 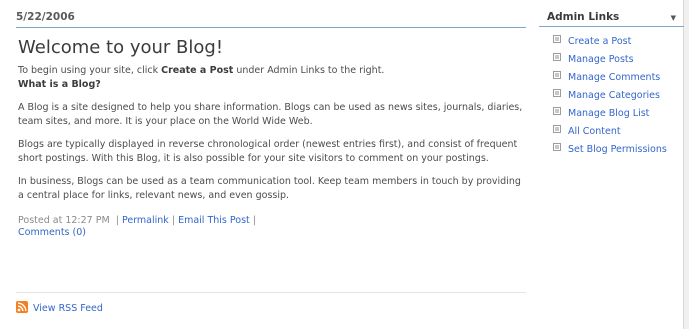 What do you see at coordinates (594, 131) in the screenshot?
I see `admin-link-label: All Content` at bounding box center [594, 131].